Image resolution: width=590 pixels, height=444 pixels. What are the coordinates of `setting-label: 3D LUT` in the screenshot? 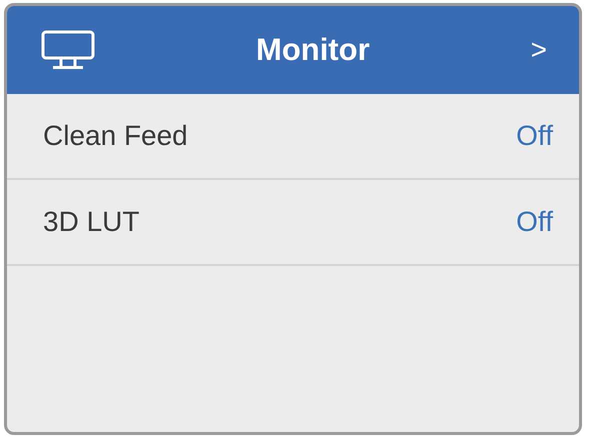 It's located at (91, 222).